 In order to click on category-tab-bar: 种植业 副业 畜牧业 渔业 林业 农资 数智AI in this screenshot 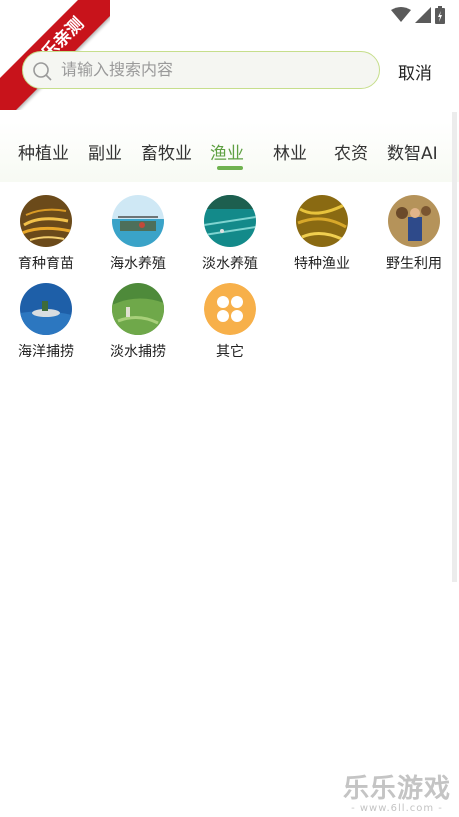, I will do `click(229, 152)`.